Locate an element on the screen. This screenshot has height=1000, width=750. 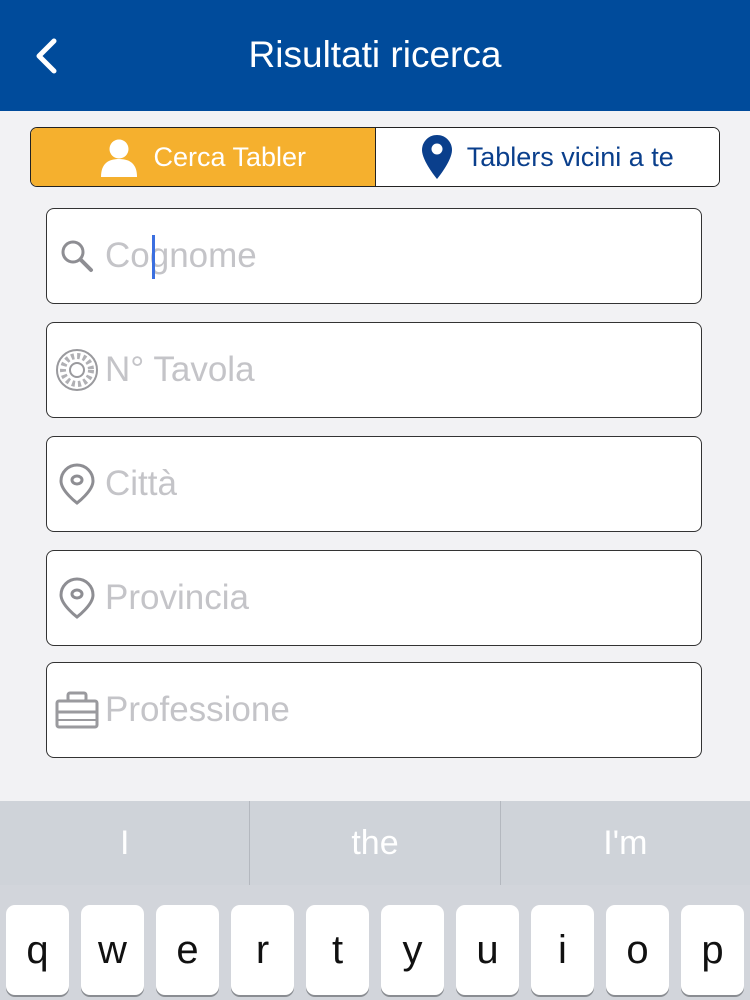
tavola-field is located at coordinates (374, 370).